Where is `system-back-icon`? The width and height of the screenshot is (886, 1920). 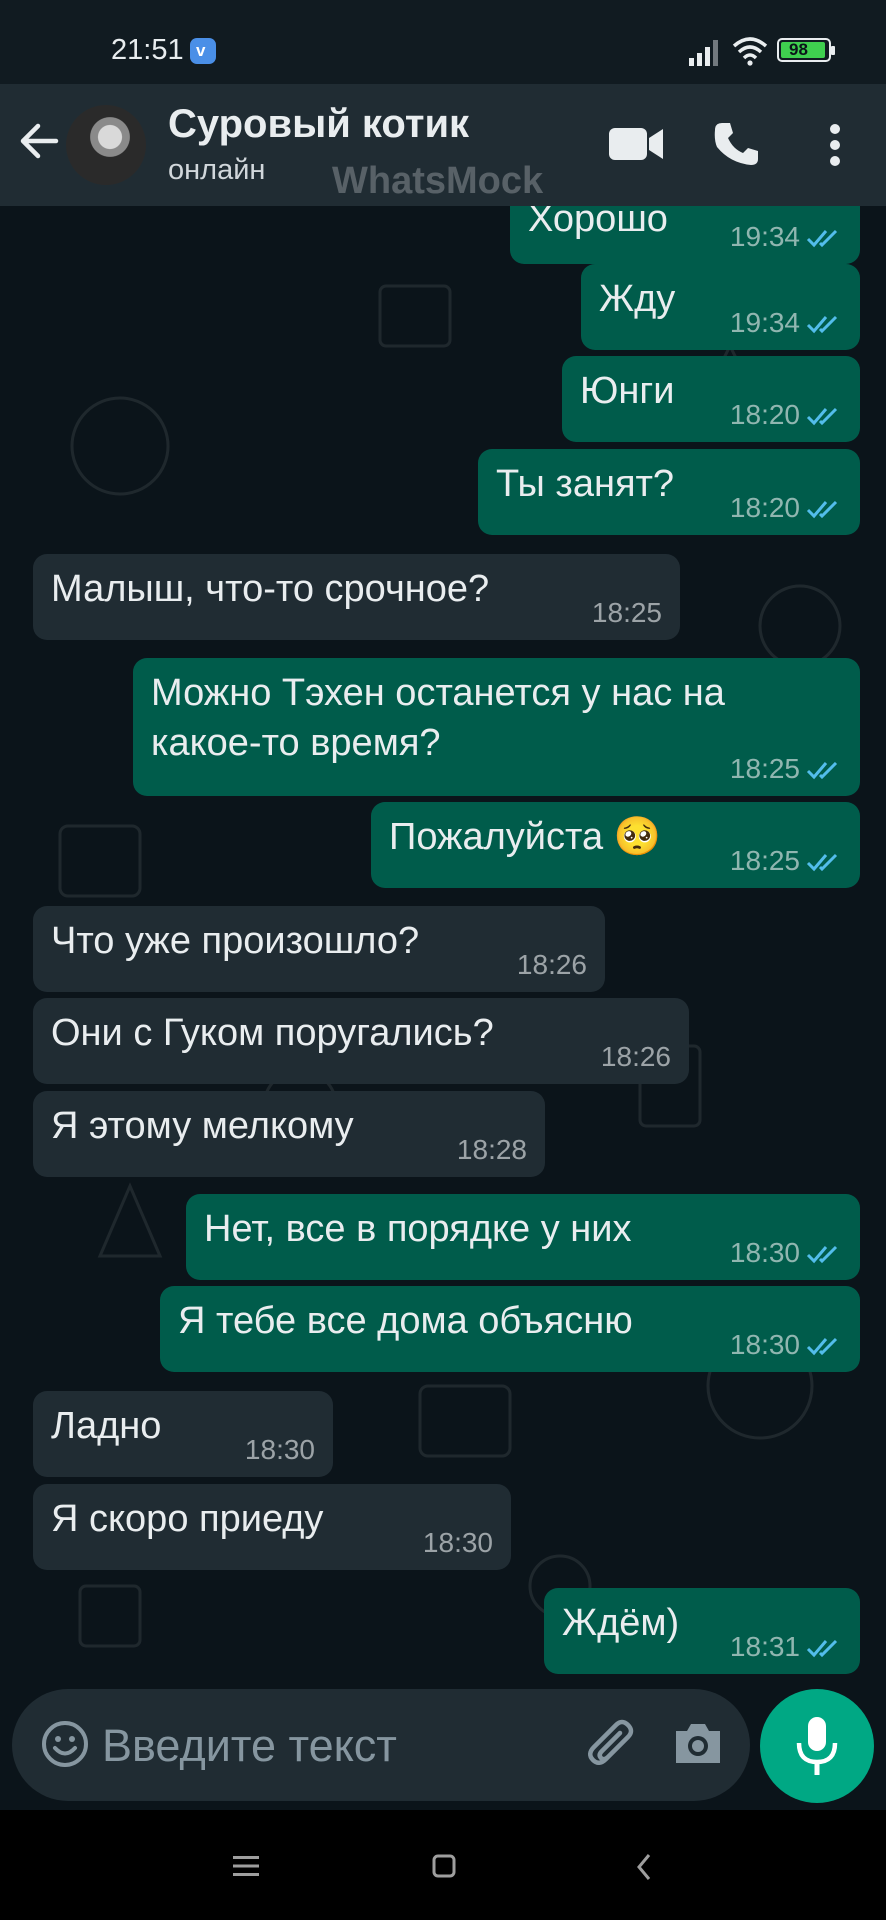 system-back-icon is located at coordinates (644, 1867).